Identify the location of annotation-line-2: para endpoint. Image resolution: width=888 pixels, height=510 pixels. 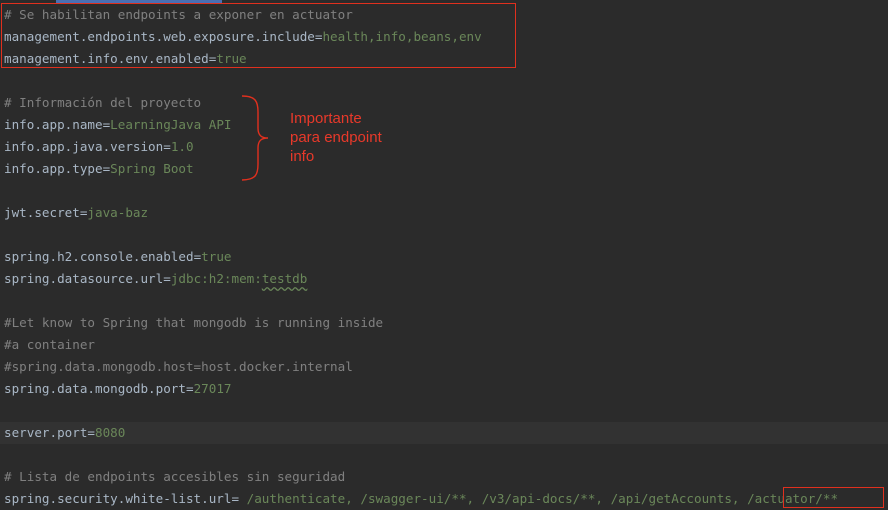
(336, 137).